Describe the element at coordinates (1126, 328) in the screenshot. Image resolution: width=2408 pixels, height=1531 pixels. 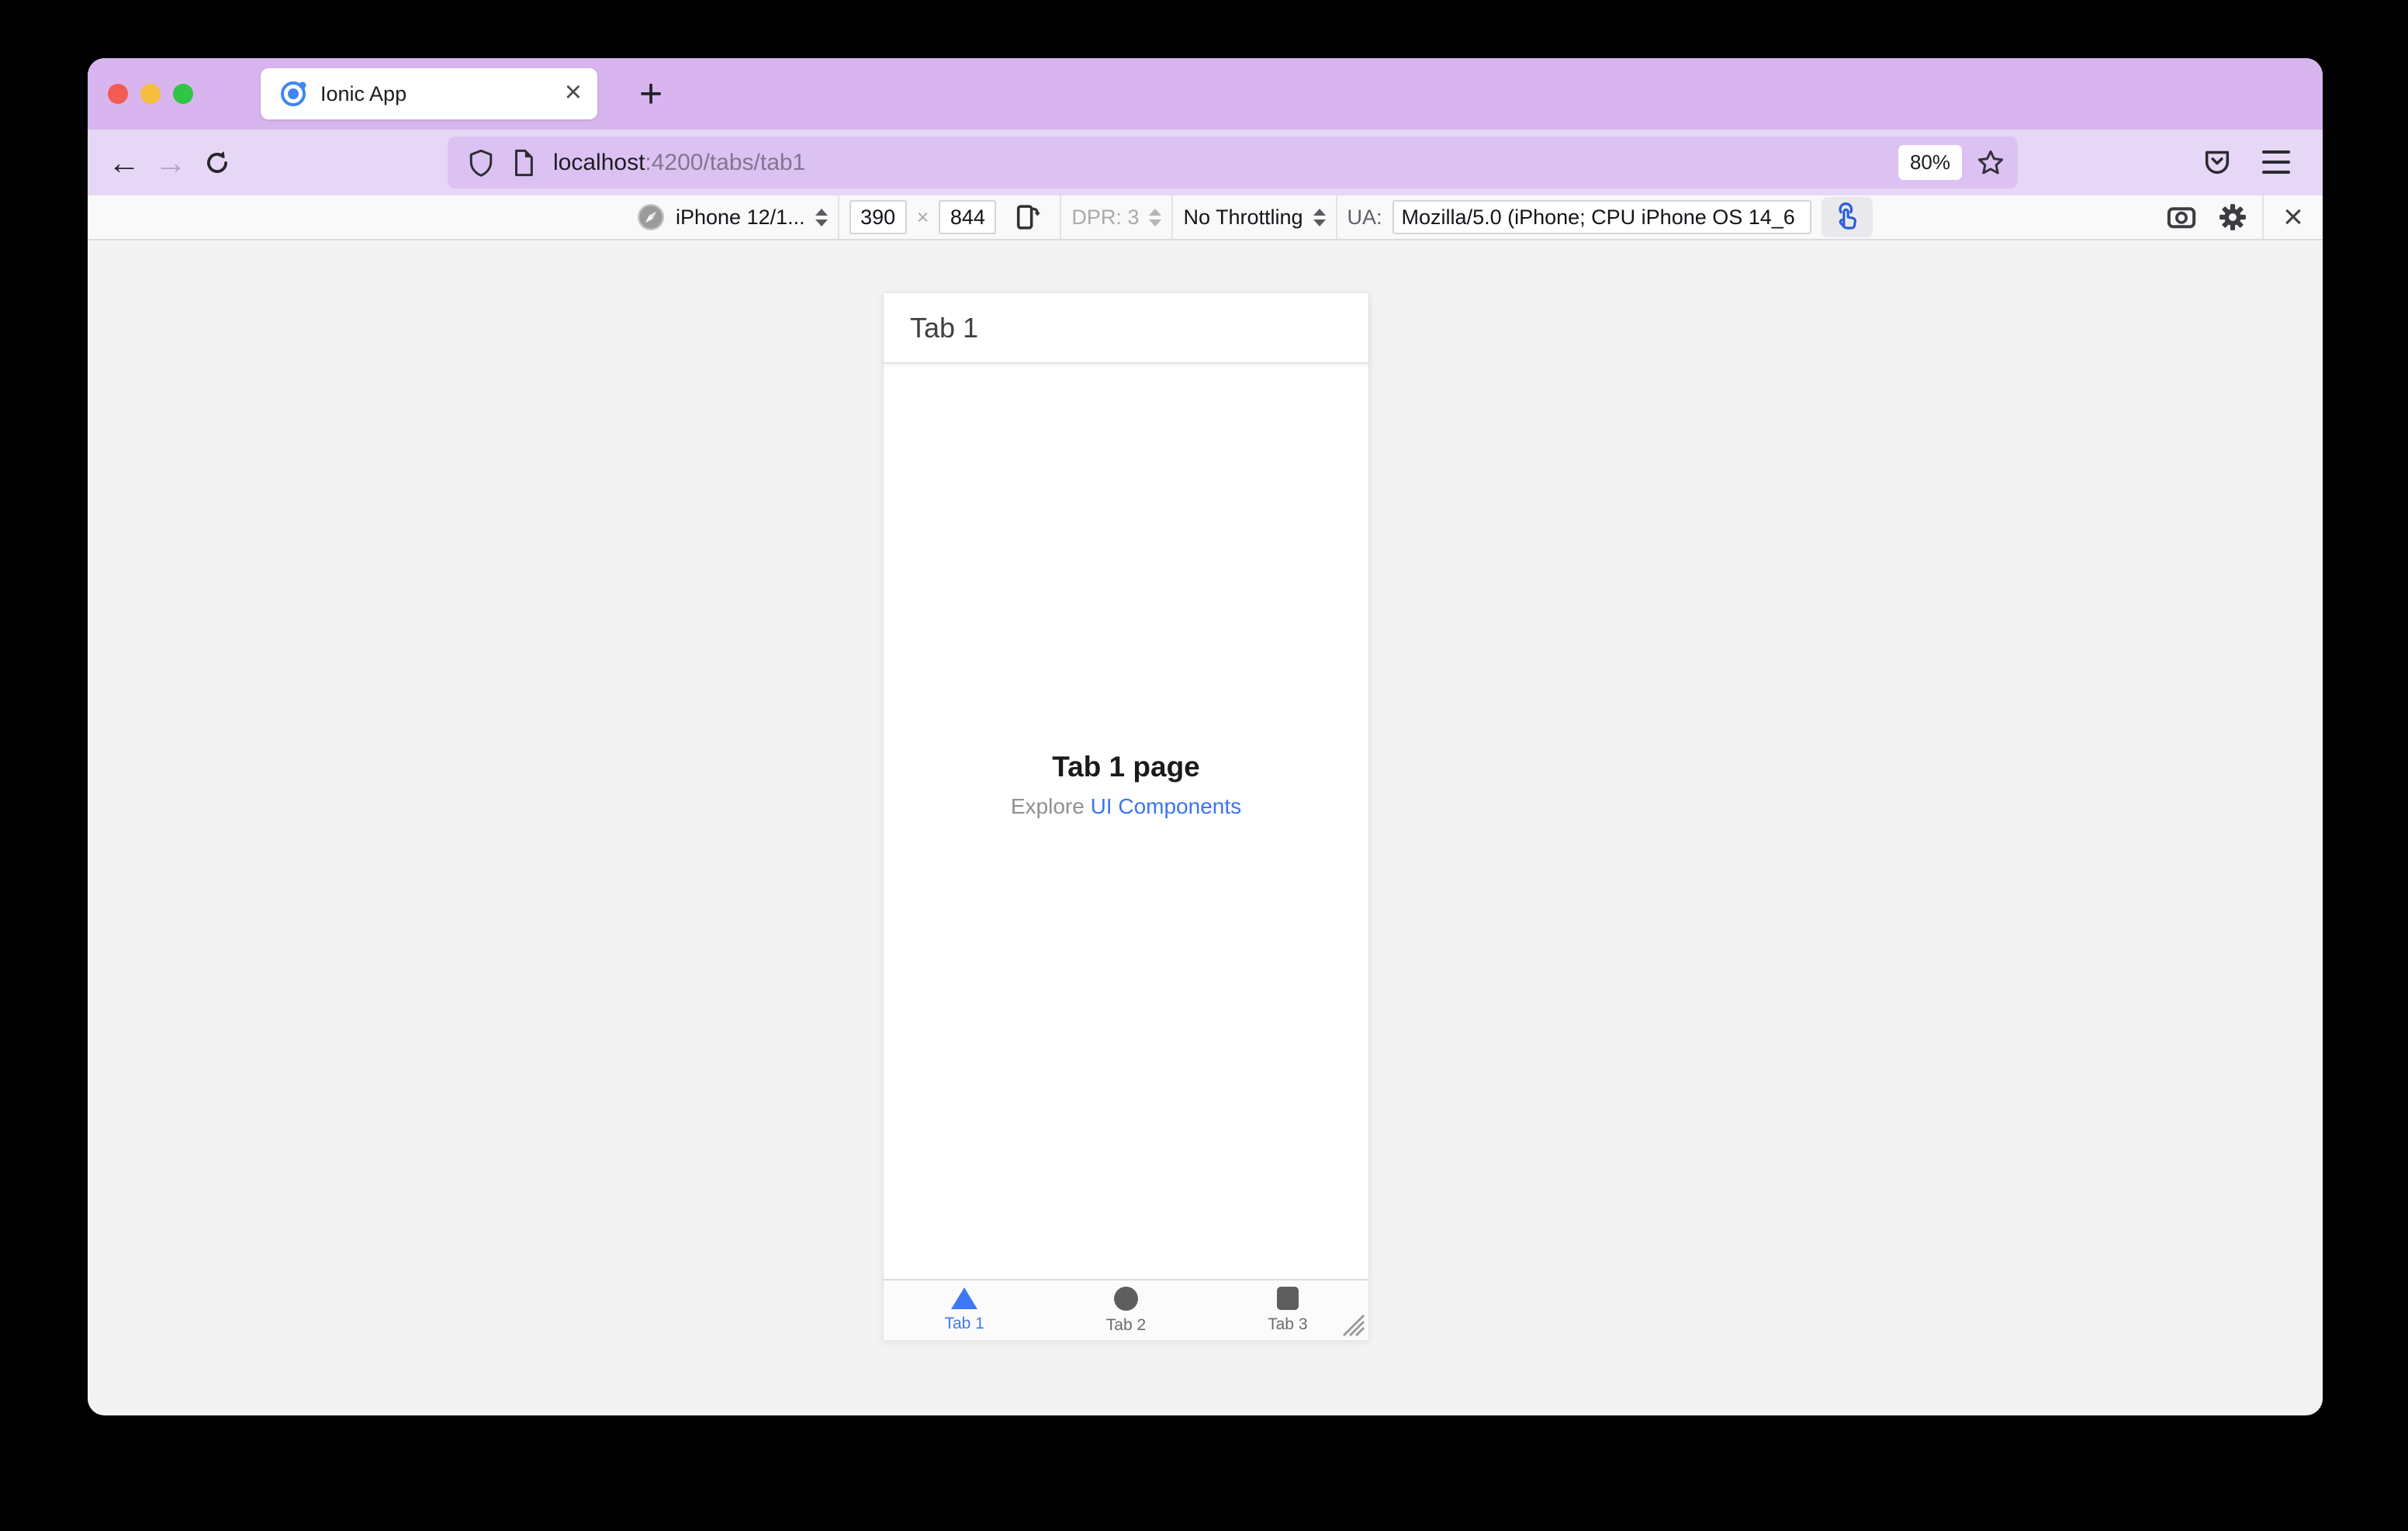
I see `app-header: Tab 1` at that location.